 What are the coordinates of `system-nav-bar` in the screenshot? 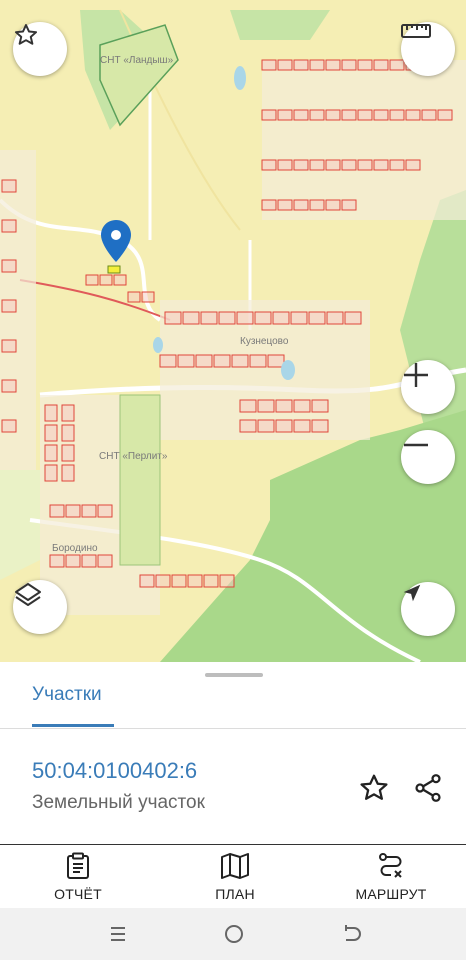 It's located at (233, 934).